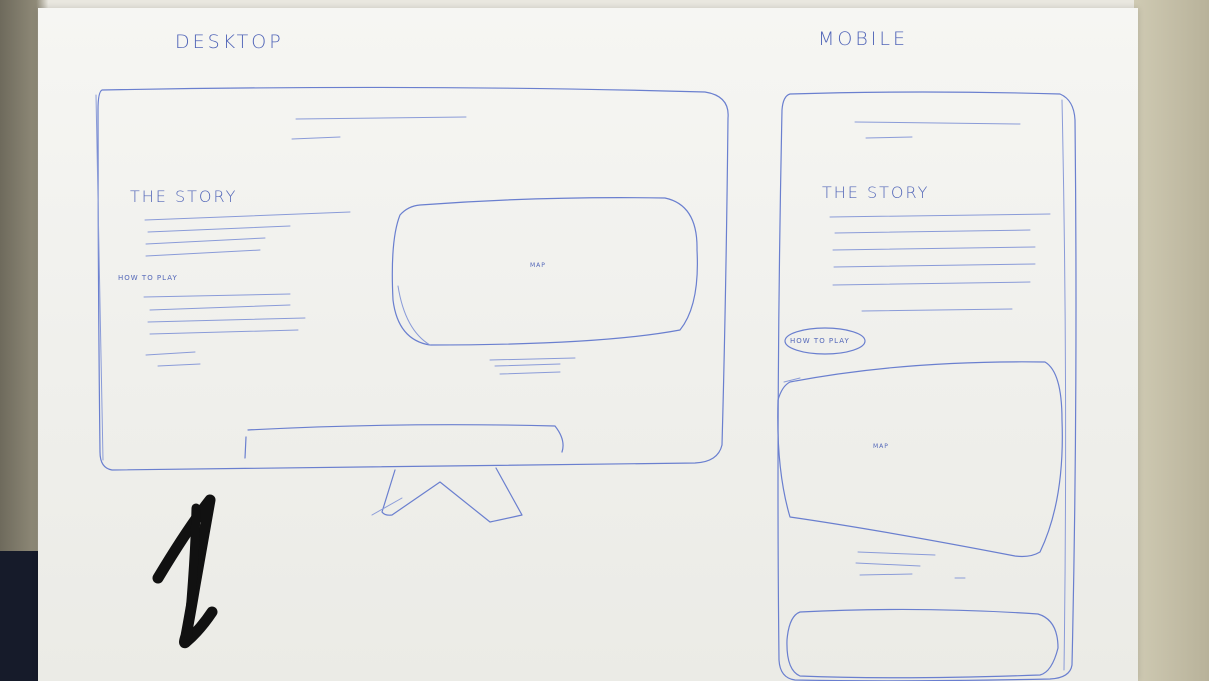 The height and width of the screenshot is (681, 1209). What do you see at coordinates (544, 271) in the screenshot?
I see `desktop-map-box` at bounding box center [544, 271].